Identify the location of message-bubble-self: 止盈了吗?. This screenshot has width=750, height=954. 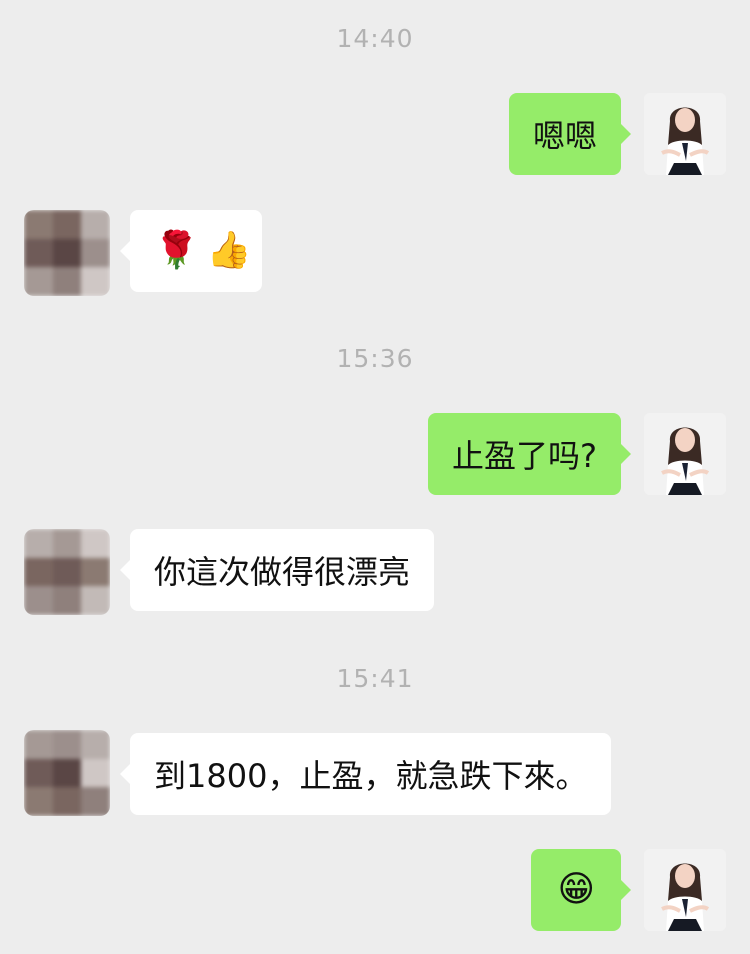
(529, 454).